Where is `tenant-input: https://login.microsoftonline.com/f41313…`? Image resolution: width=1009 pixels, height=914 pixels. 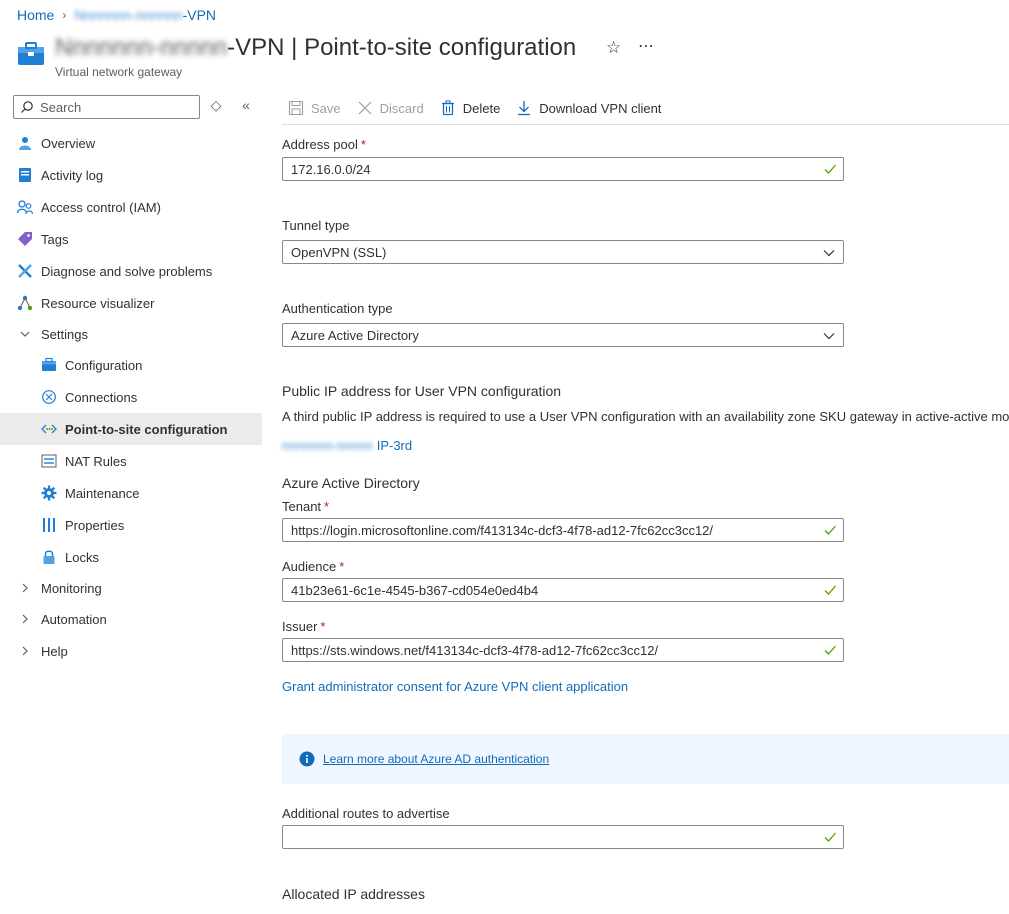 tenant-input: https://login.microsoftonline.com/f41313… is located at coordinates (563, 530).